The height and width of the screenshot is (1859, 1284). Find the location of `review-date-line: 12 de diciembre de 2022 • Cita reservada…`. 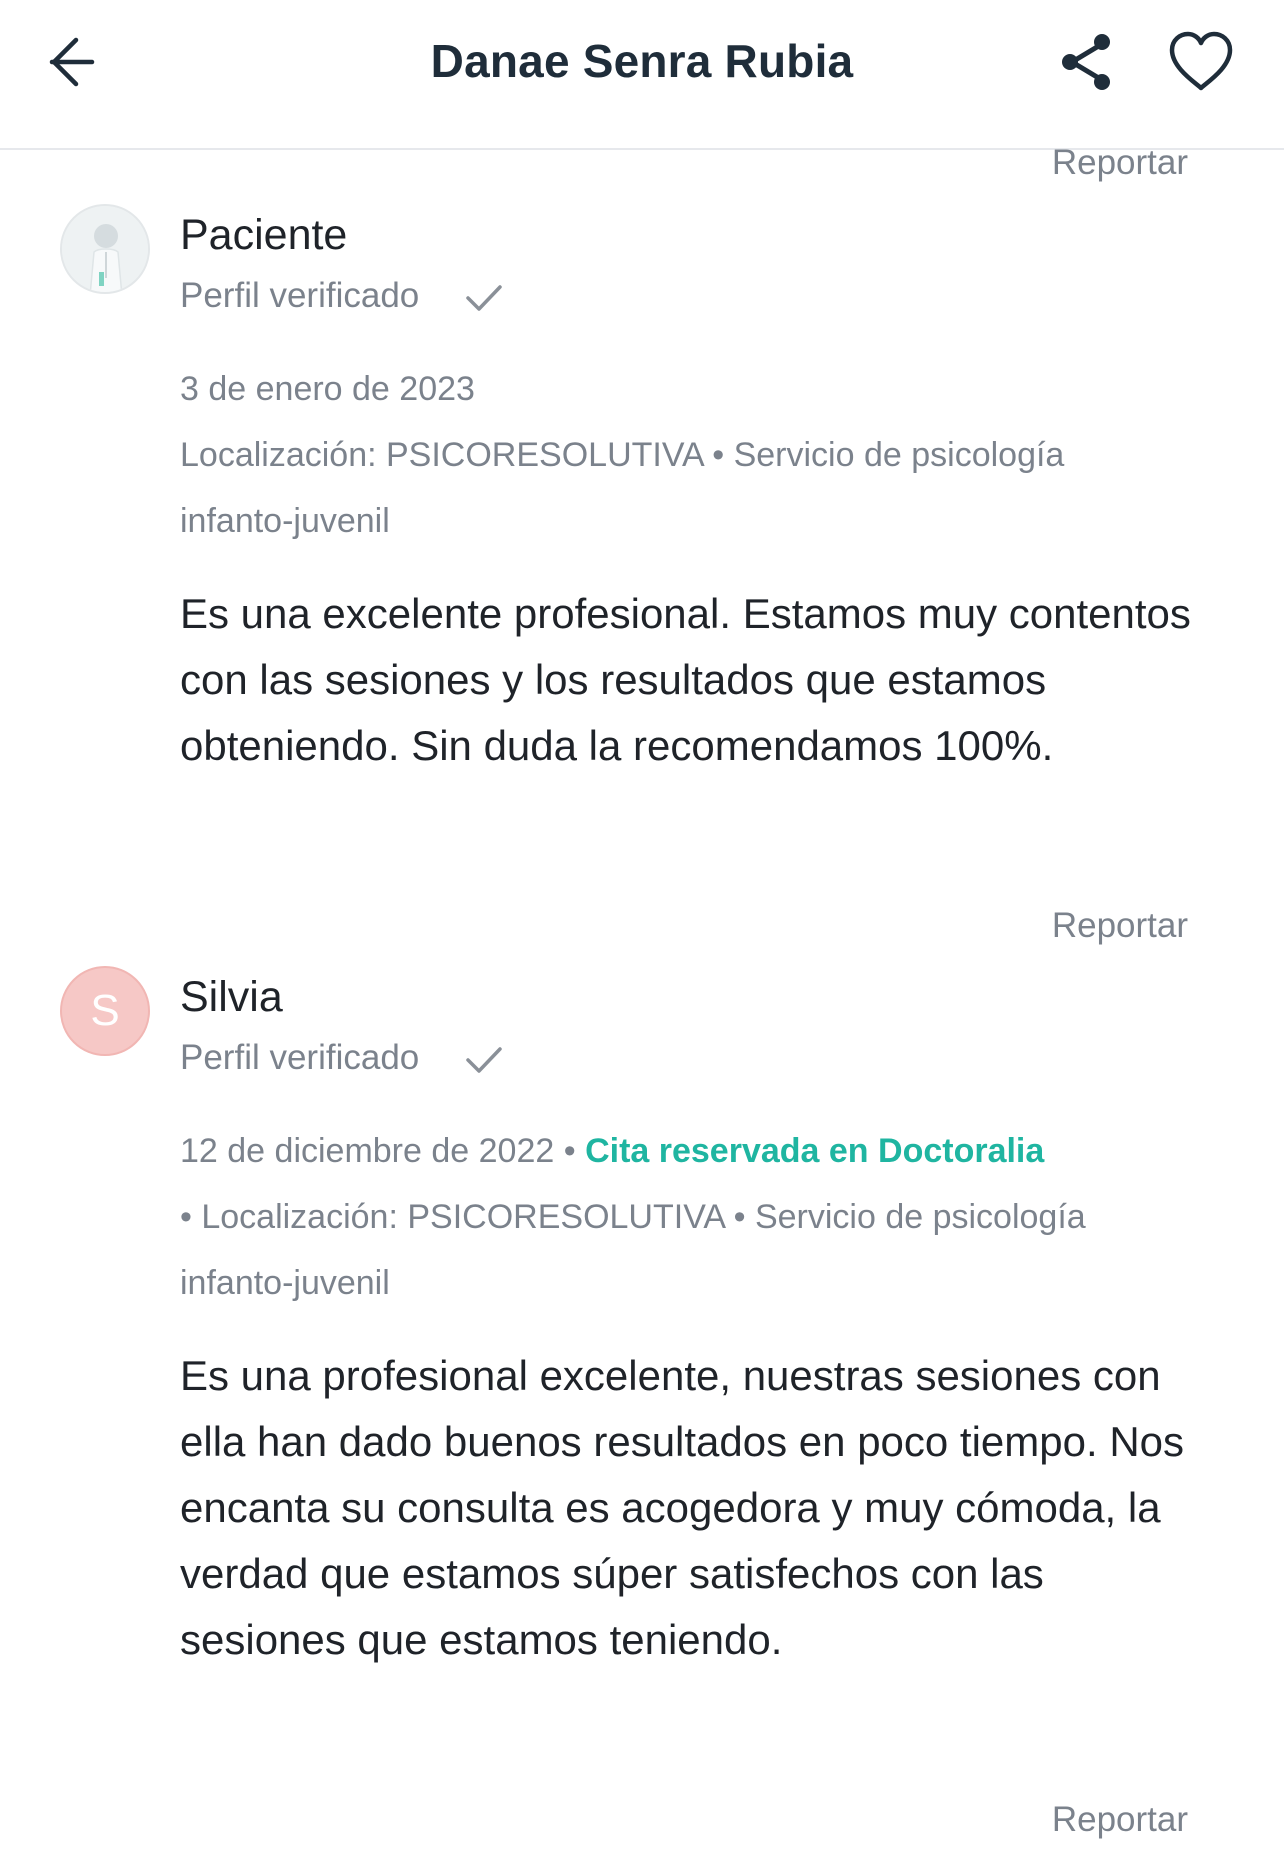

review-date-line: 12 de diciembre de 2022 • Cita reservada… is located at coordinates (685, 1151).